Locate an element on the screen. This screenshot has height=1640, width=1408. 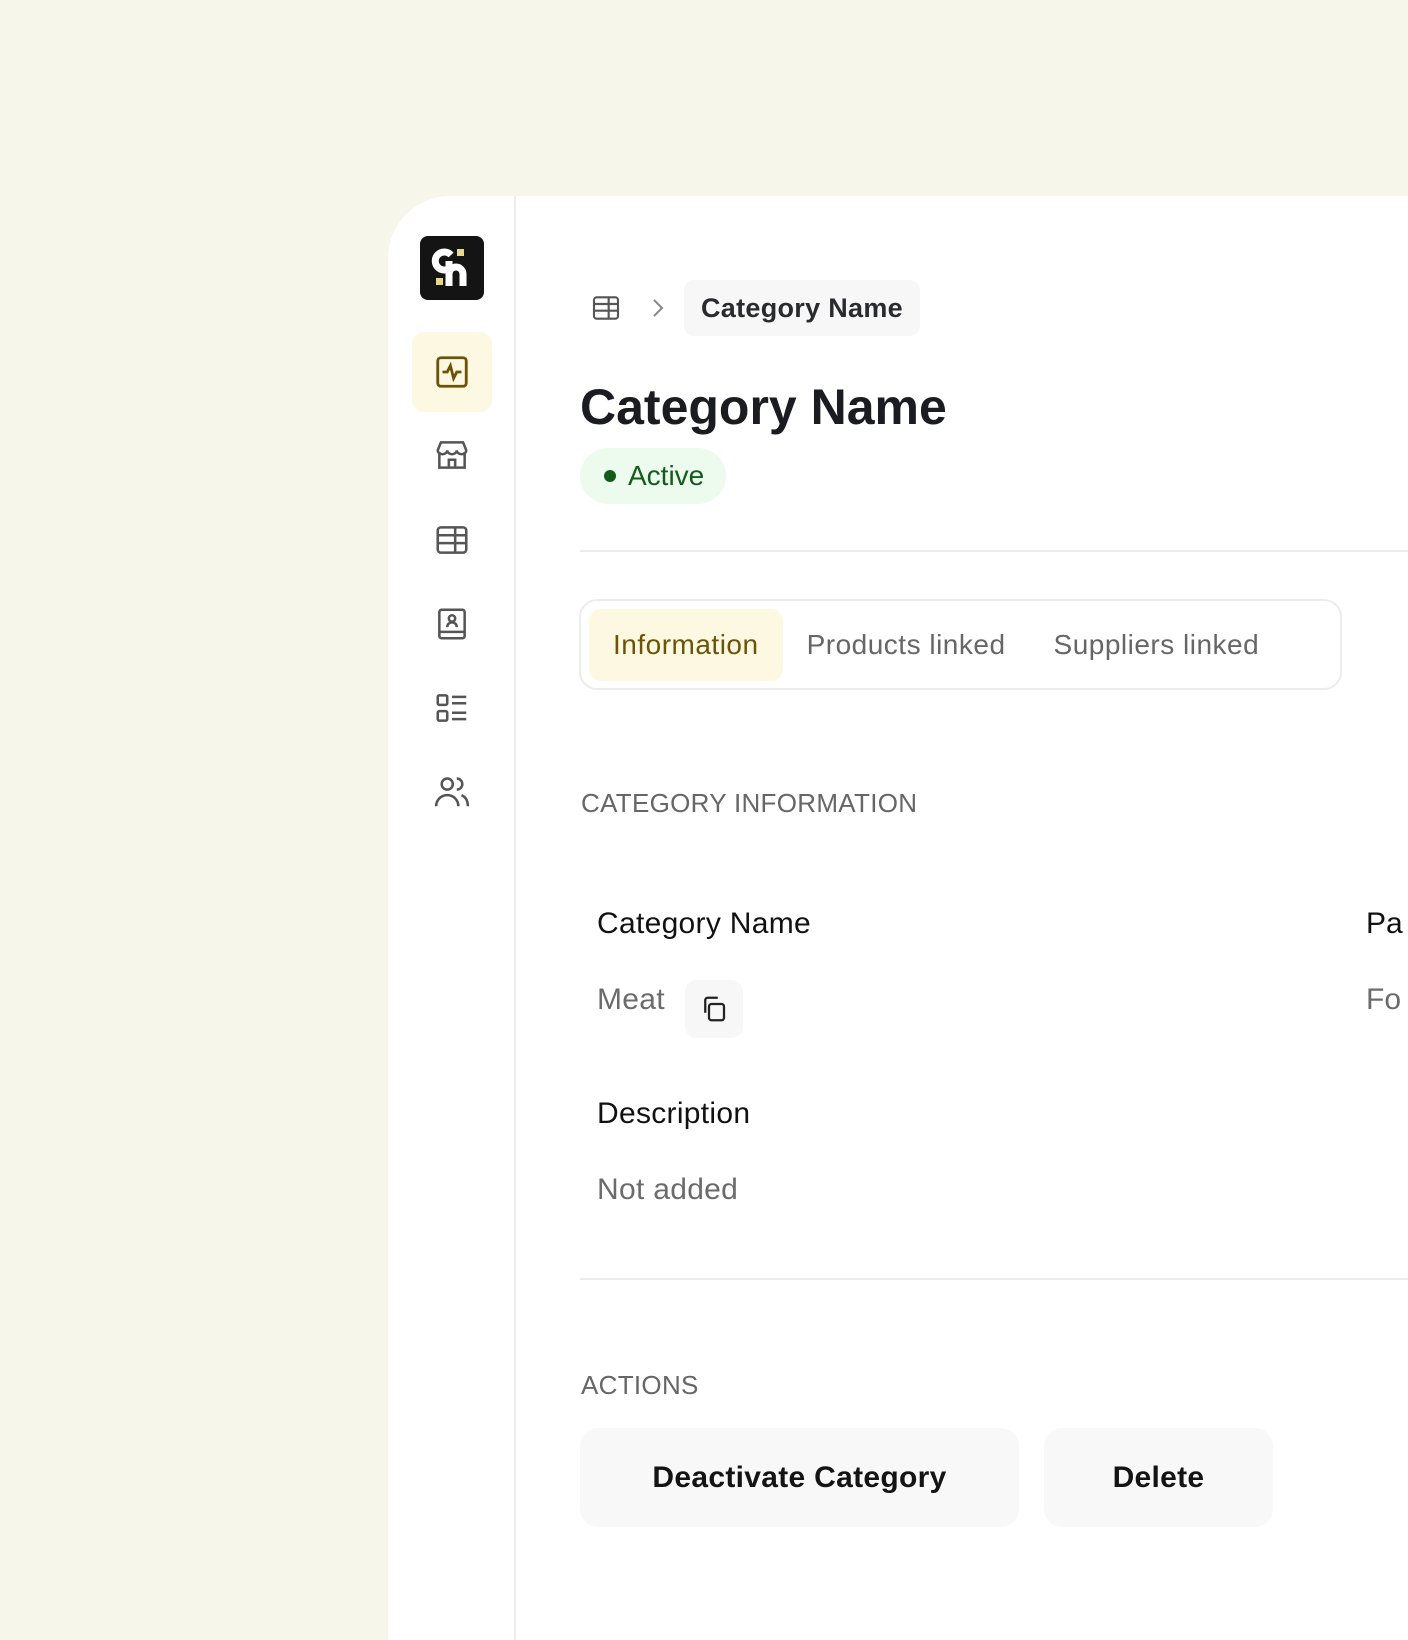
breadcrumb-table-icon is located at coordinates (606, 308).